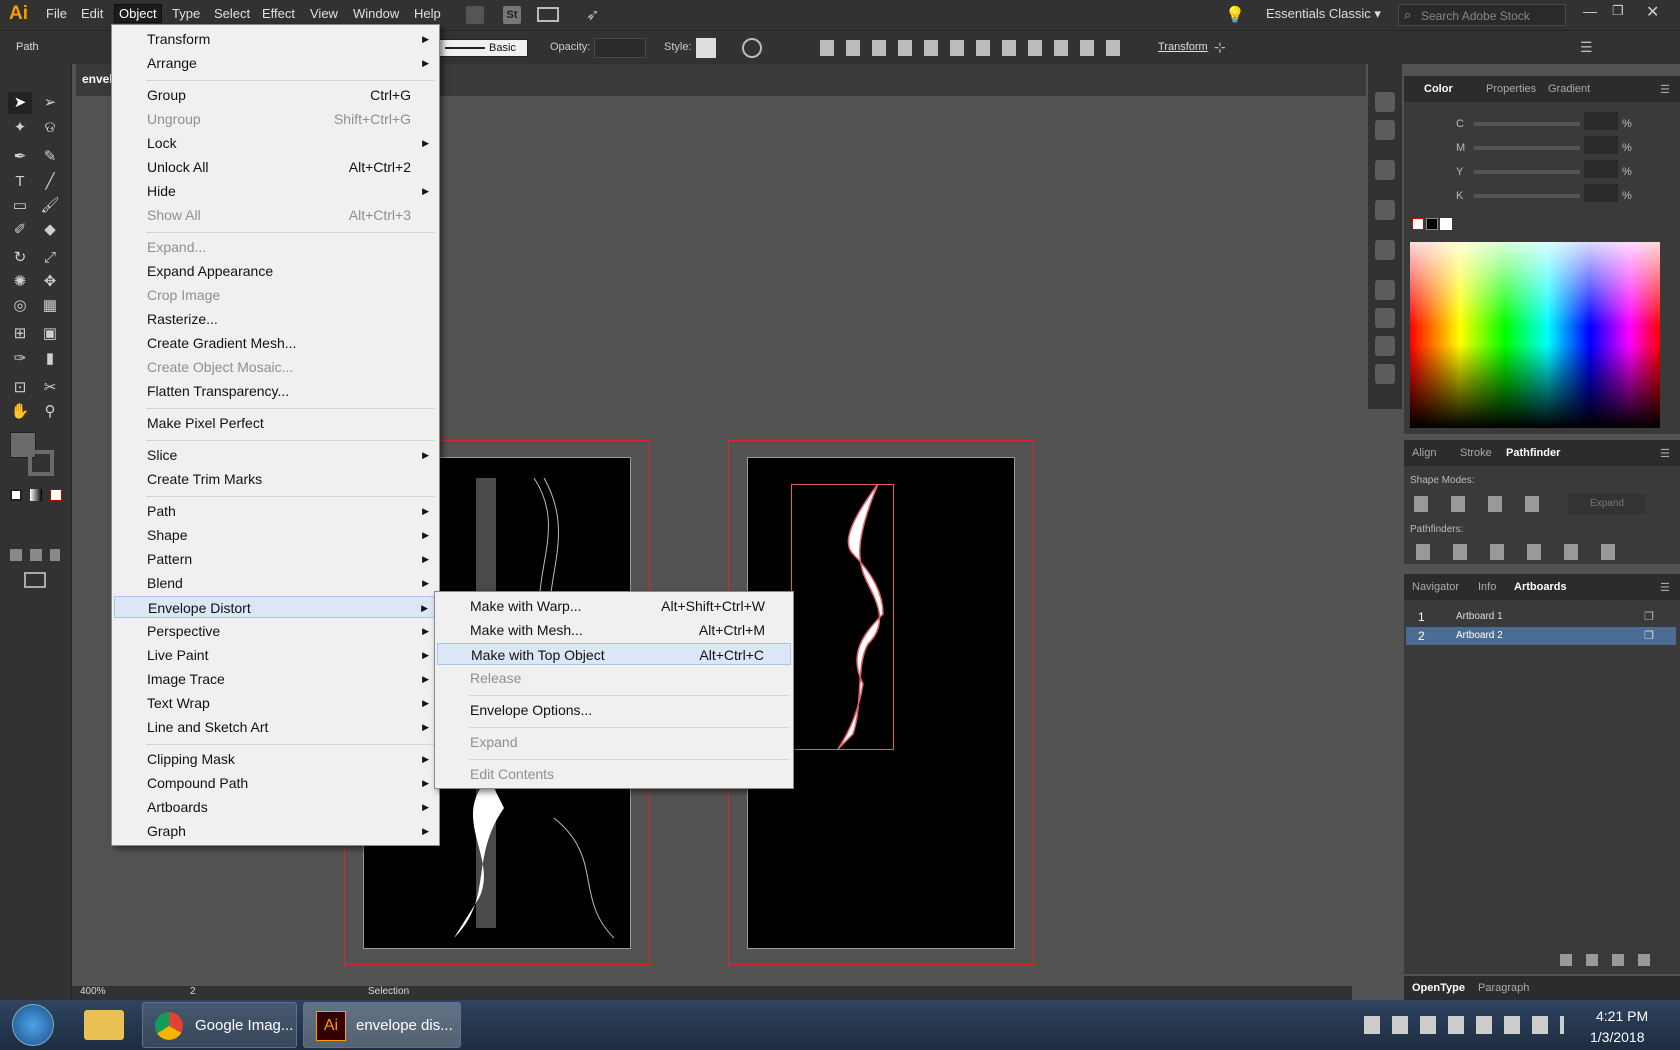  Describe the element at coordinates (275, 703) in the screenshot. I see `menu-item-text-wrap: Text Wrap ▶` at that location.